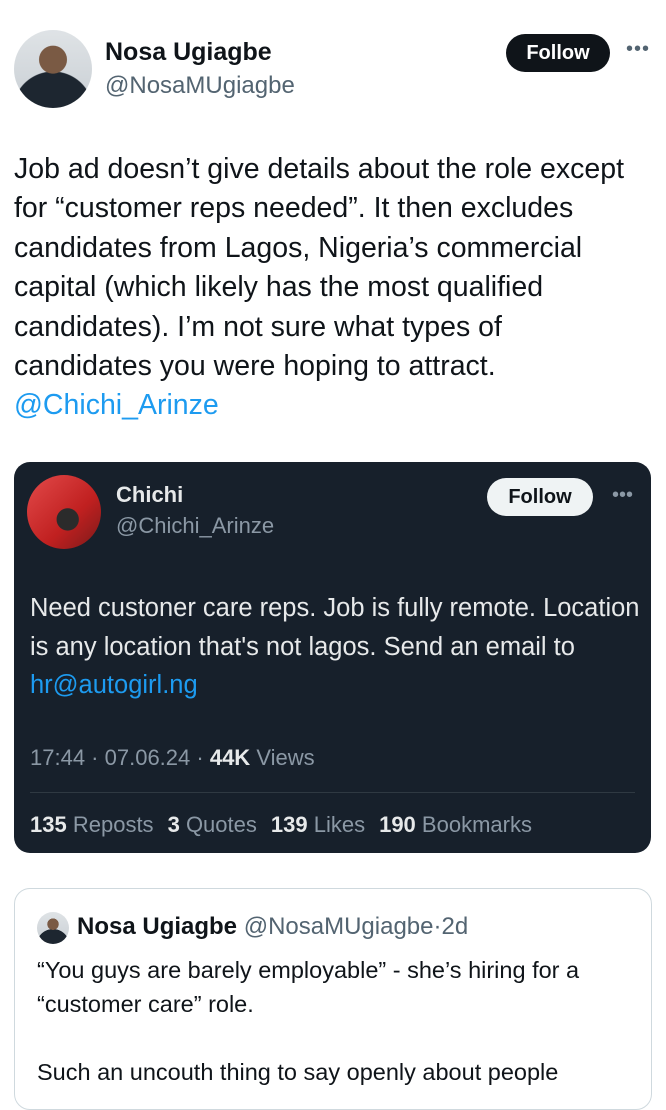 This screenshot has height=1110, width=666. What do you see at coordinates (53, 928) in the screenshot?
I see `nested-avatar` at bounding box center [53, 928].